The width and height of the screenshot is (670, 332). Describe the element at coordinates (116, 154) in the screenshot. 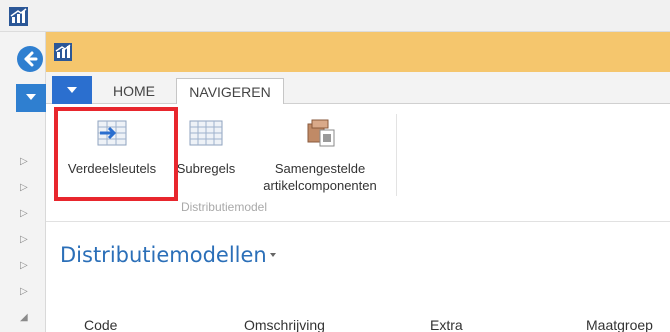

I see `highlight-annotation` at that location.